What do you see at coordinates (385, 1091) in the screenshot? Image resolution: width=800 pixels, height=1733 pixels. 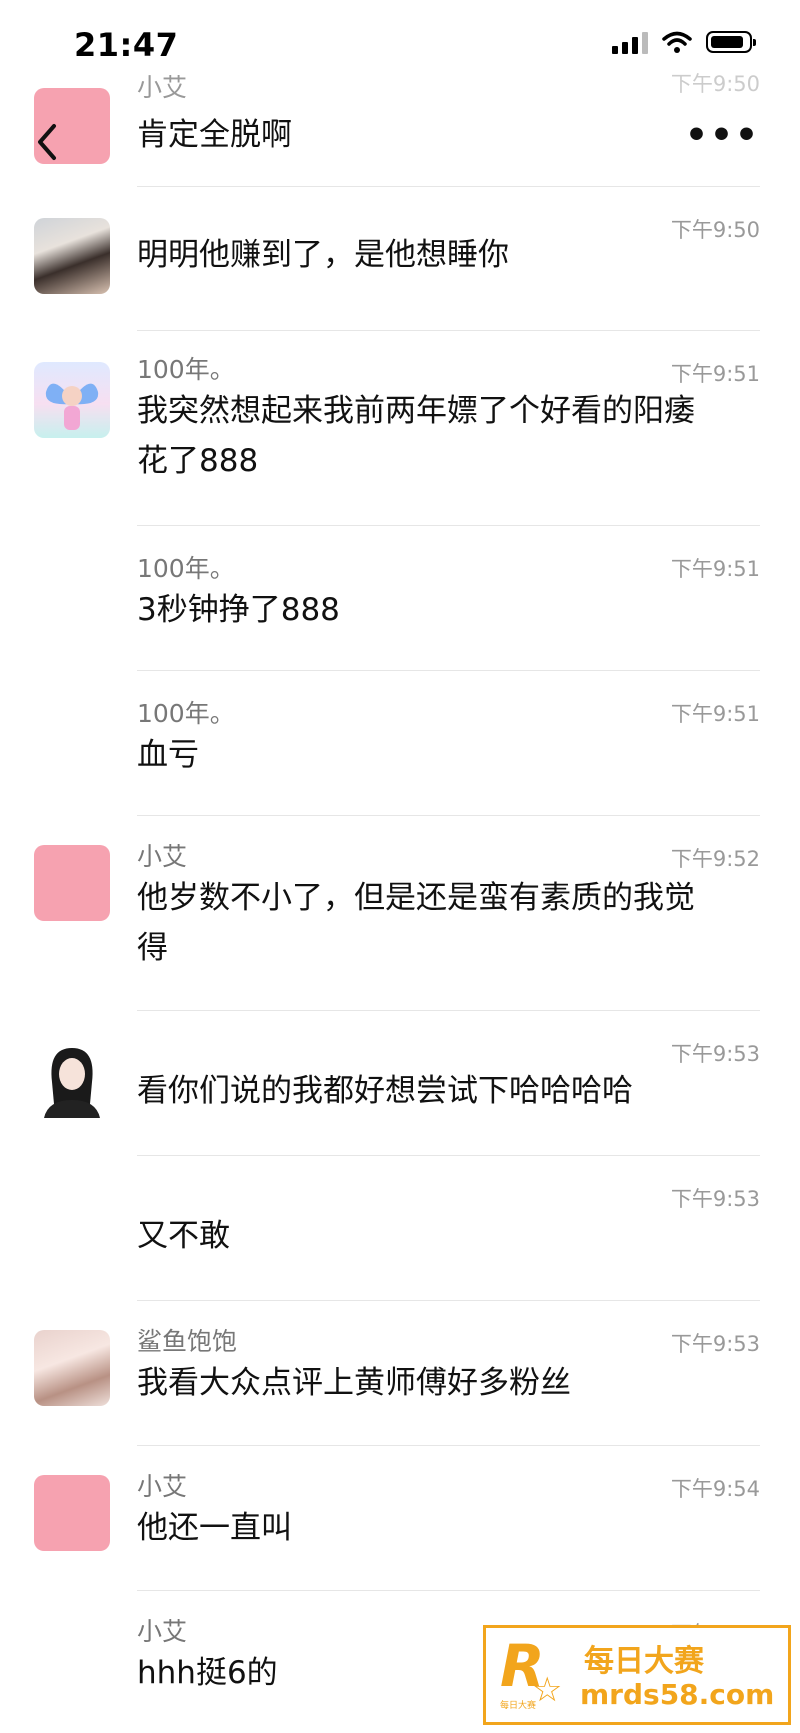 I see `message-text: 看你们说的我都好想尝试下哈哈哈哈` at bounding box center [385, 1091].